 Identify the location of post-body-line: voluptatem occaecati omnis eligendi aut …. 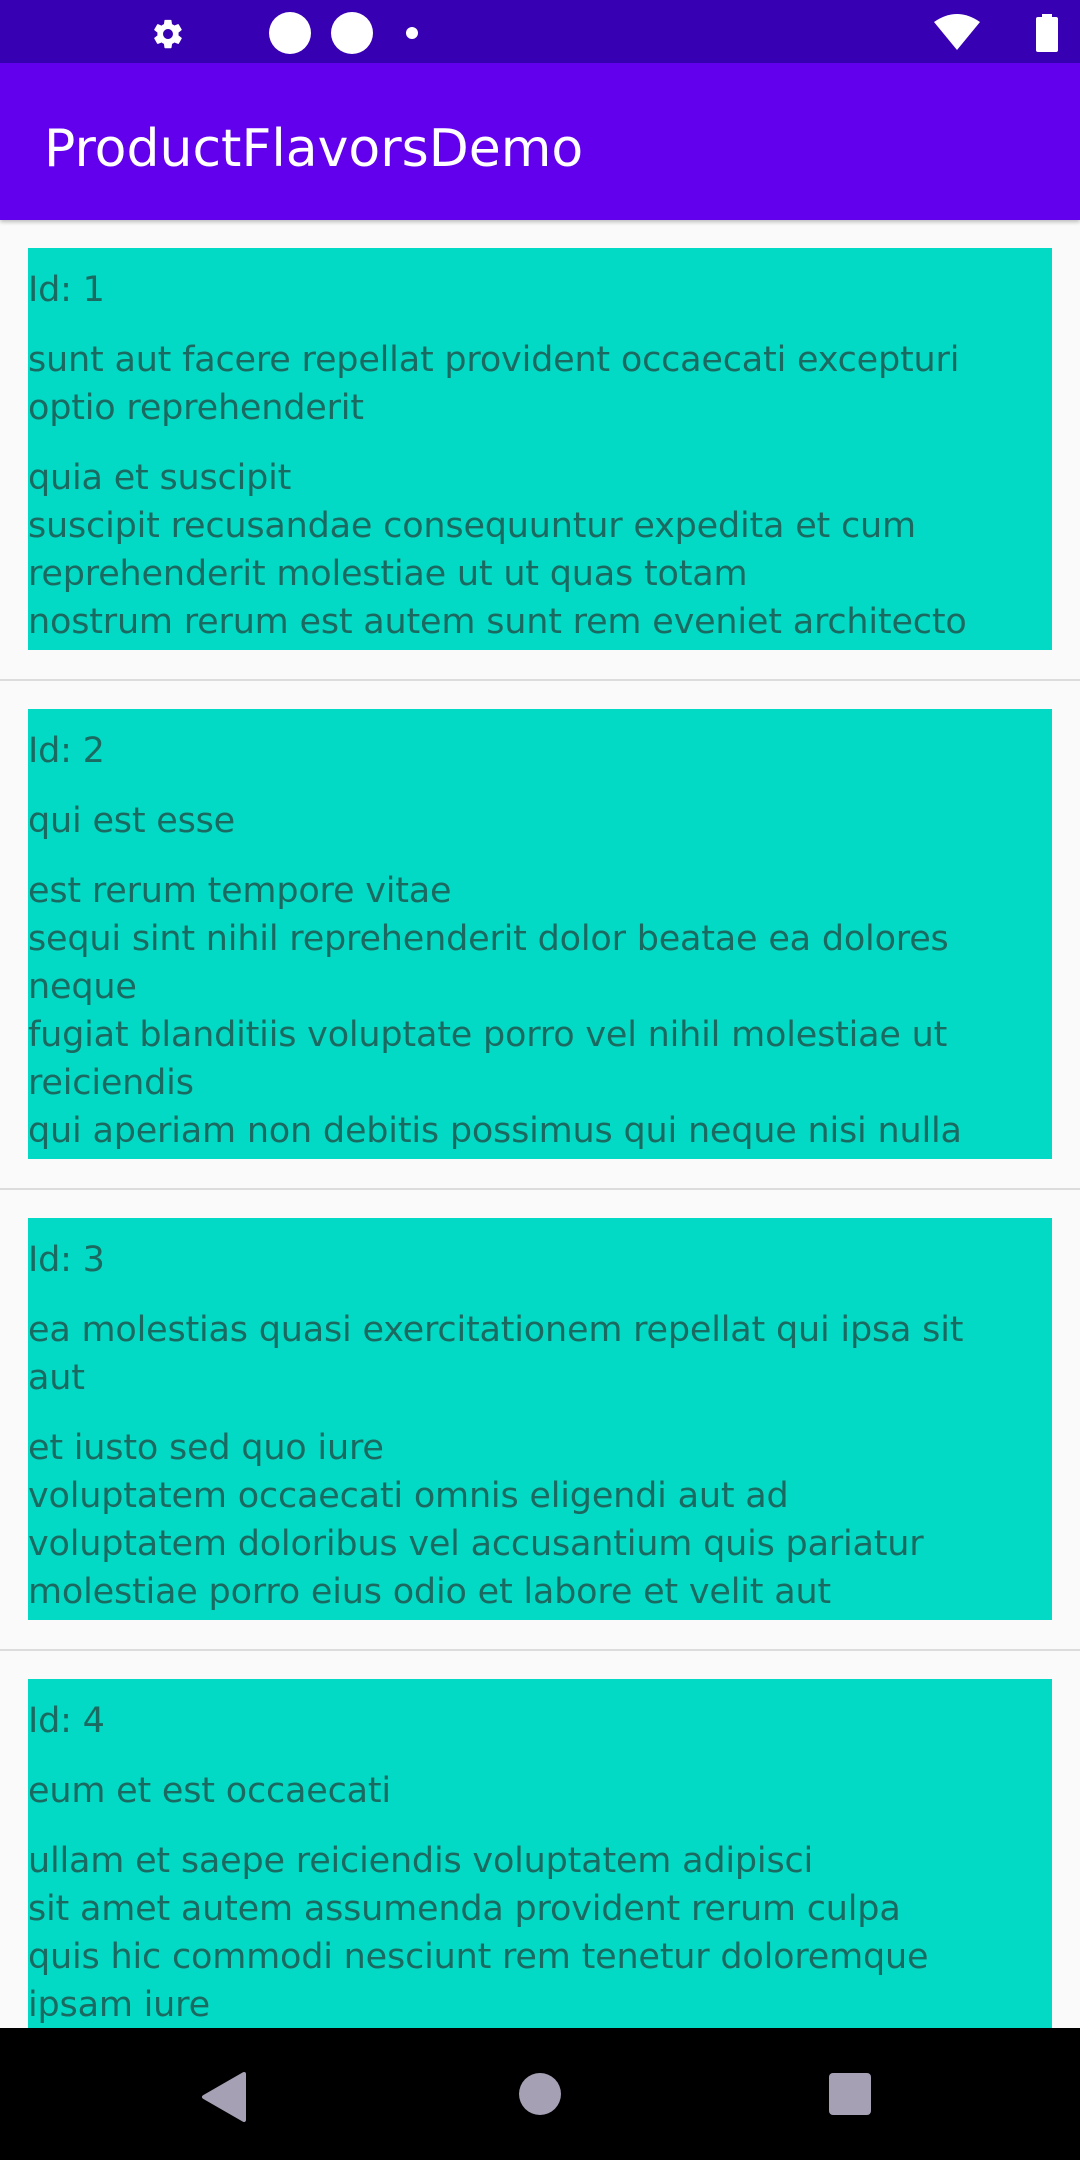
(408, 1496).